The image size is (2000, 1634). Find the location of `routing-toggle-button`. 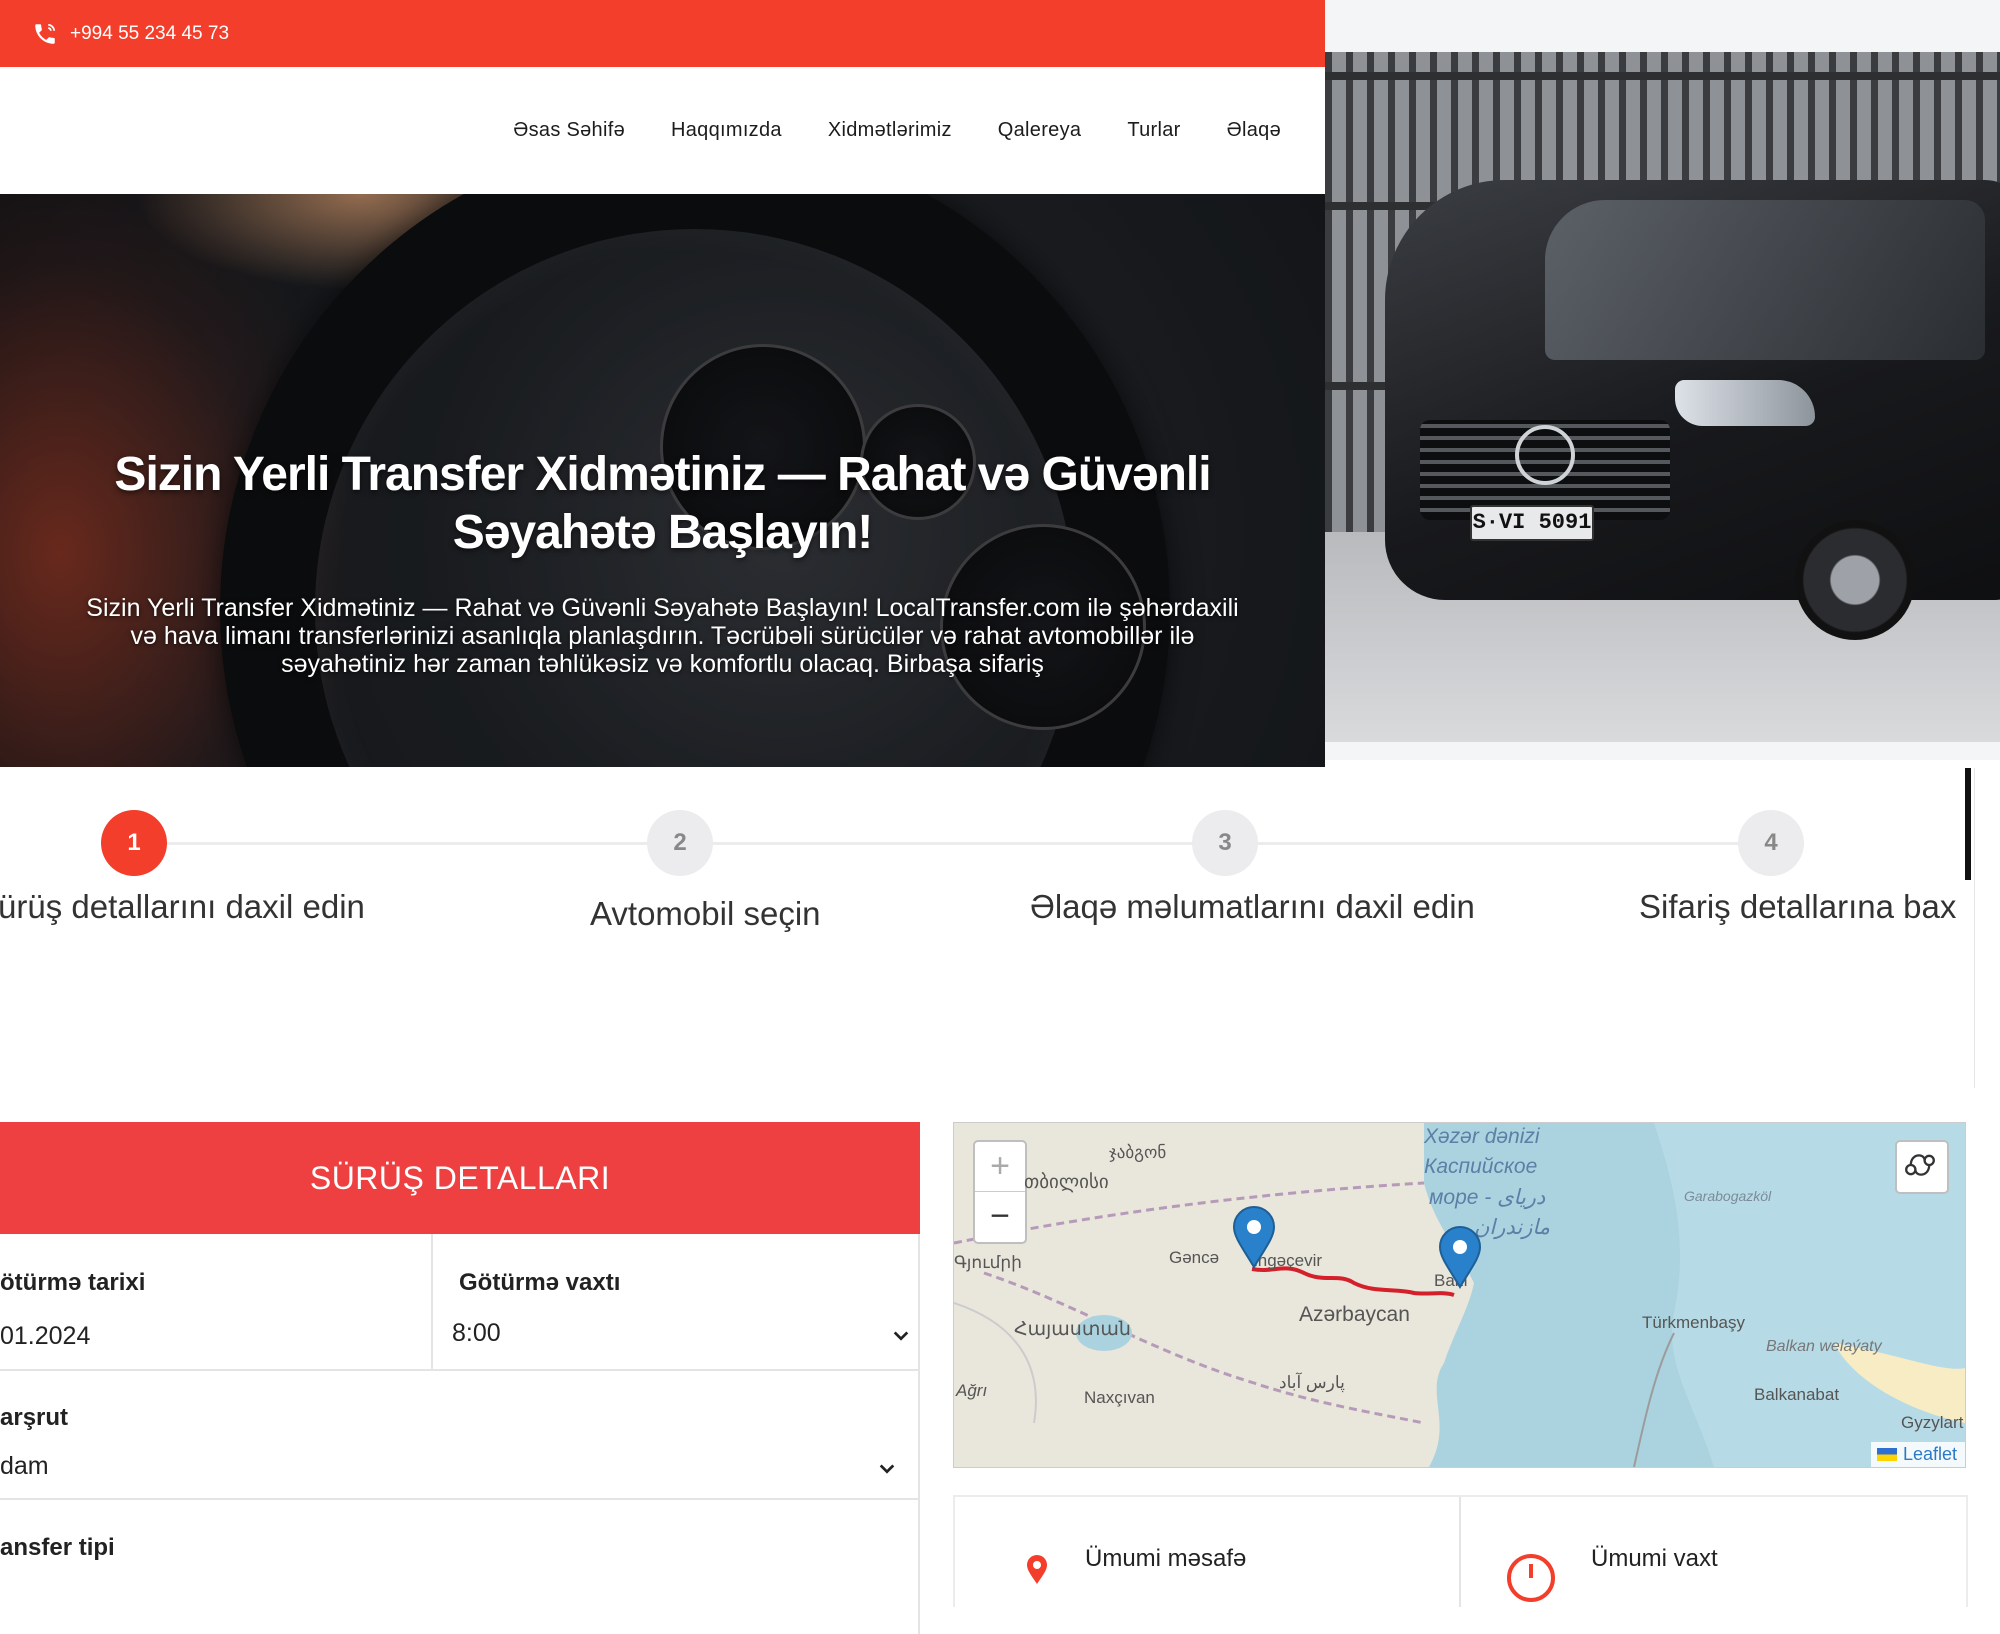

routing-toggle-button is located at coordinates (1922, 1167).